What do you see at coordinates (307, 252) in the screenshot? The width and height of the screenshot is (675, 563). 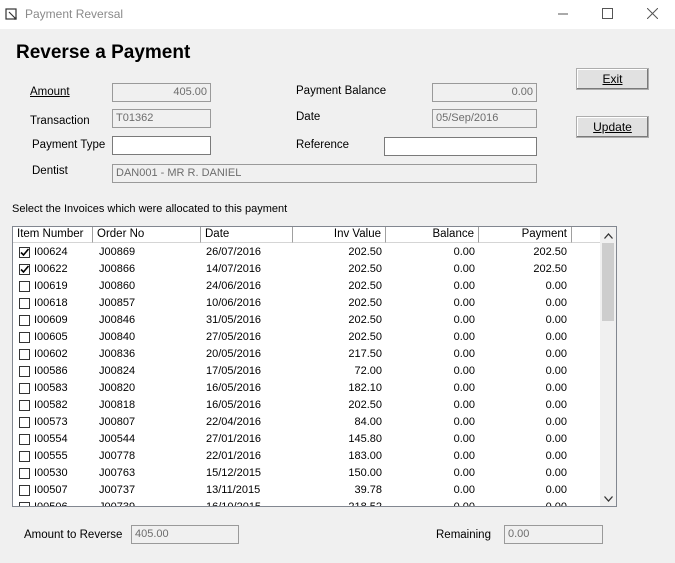 I see `table-row: I00624 J00869 26/07/2016 202.50 0.00 202.50` at bounding box center [307, 252].